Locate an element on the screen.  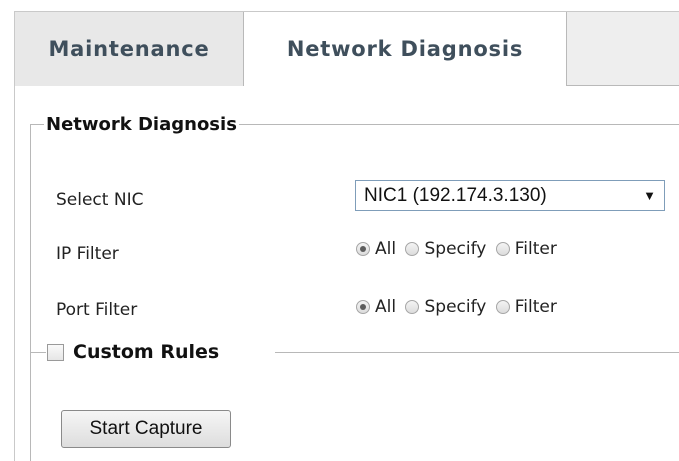
port-filter-specify-label: Specify is located at coordinates (455, 307).